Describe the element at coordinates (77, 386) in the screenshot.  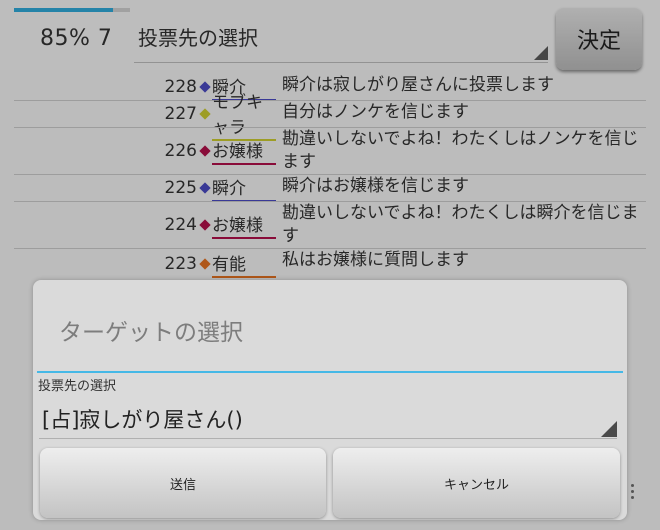
I see `vote-field-label: 投票先の選択` at that location.